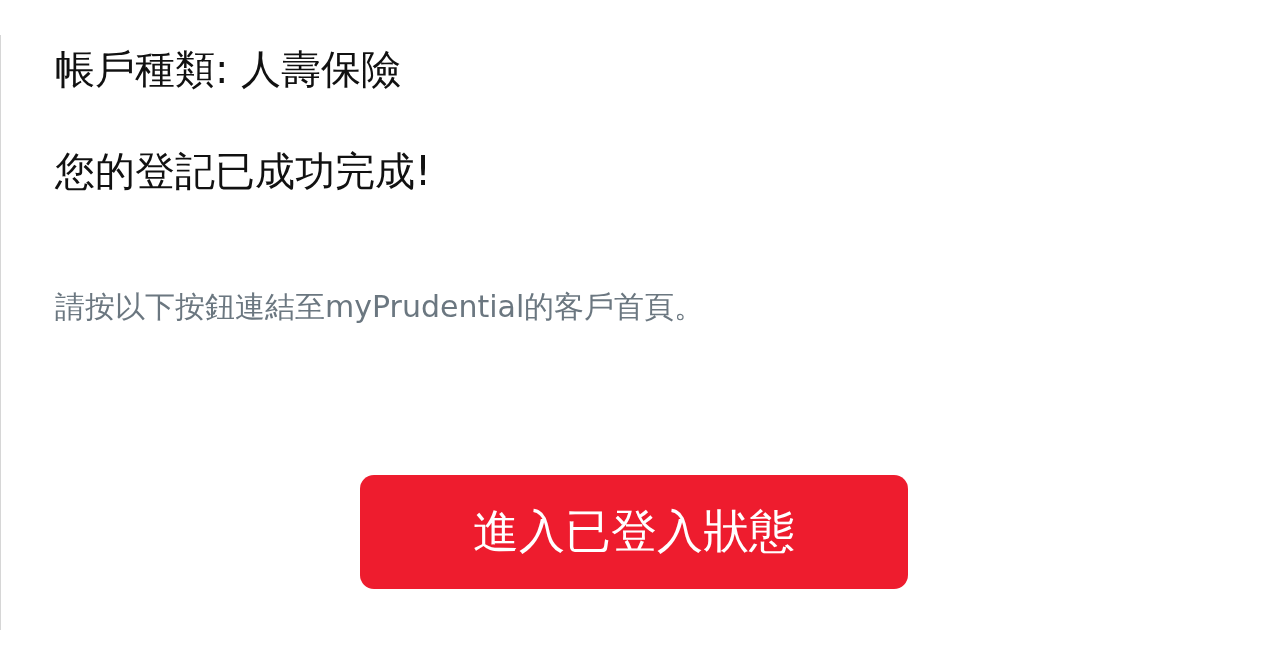 The image size is (1266, 650). What do you see at coordinates (380, 307) in the screenshot?
I see `instruction-text: 請按以下按鈕連結至myPrudential的客戶首頁。` at bounding box center [380, 307].